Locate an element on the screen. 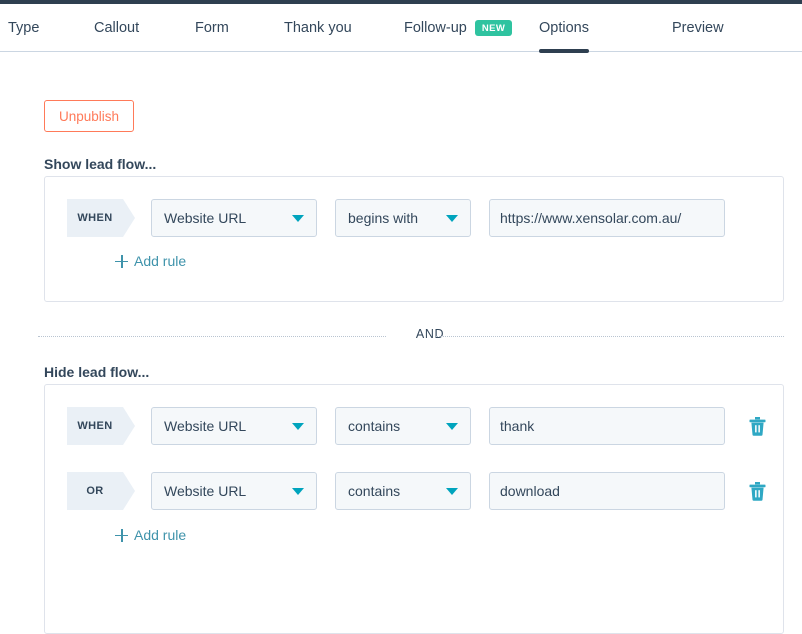 Image resolution: width=802 pixels, height=634 pixels. tab-label: Thank you is located at coordinates (318, 27).